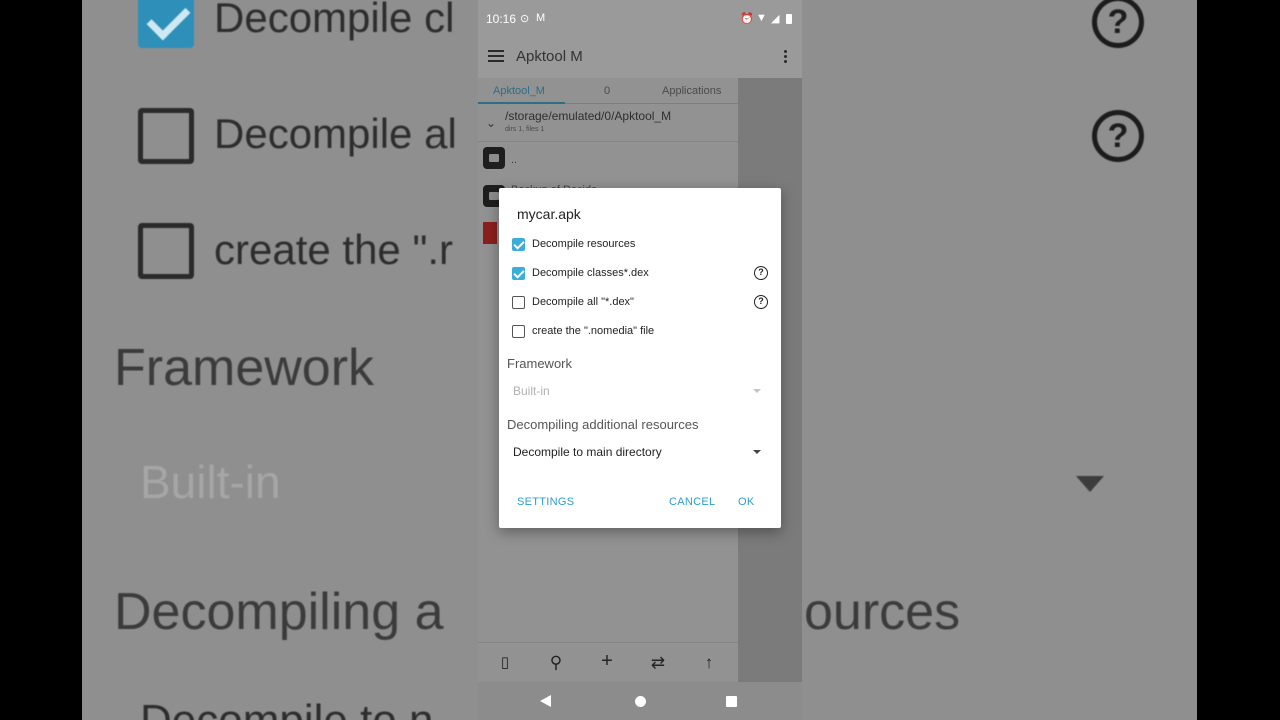  What do you see at coordinates (747, 19) in the screenshot?
I see `alarm-icon: ⏰` at bounding box center [747, 19].